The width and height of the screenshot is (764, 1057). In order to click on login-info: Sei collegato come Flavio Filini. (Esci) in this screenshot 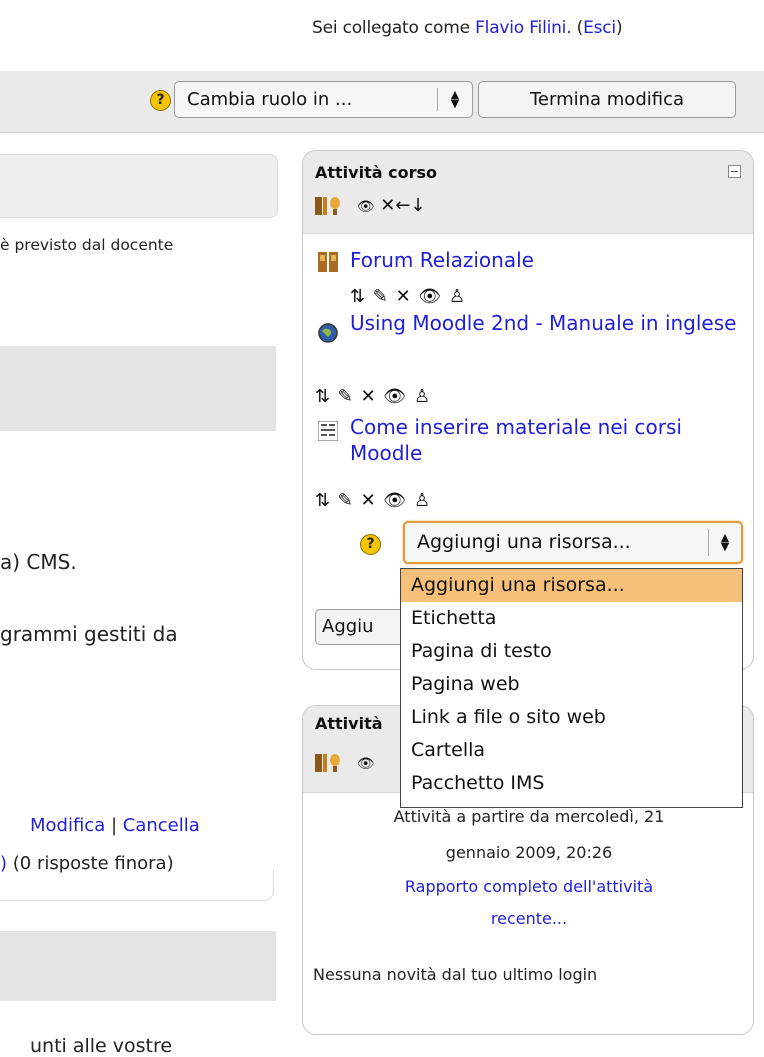, I will do `click(467, 28)`.